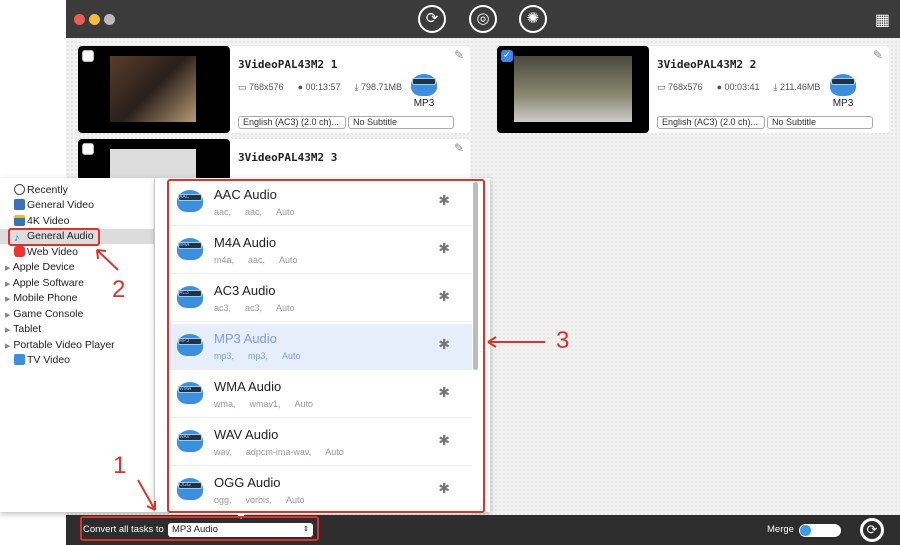 This screenshot has height=545, width=900. I want to click on annotation-2: 2, so click(119, 289).